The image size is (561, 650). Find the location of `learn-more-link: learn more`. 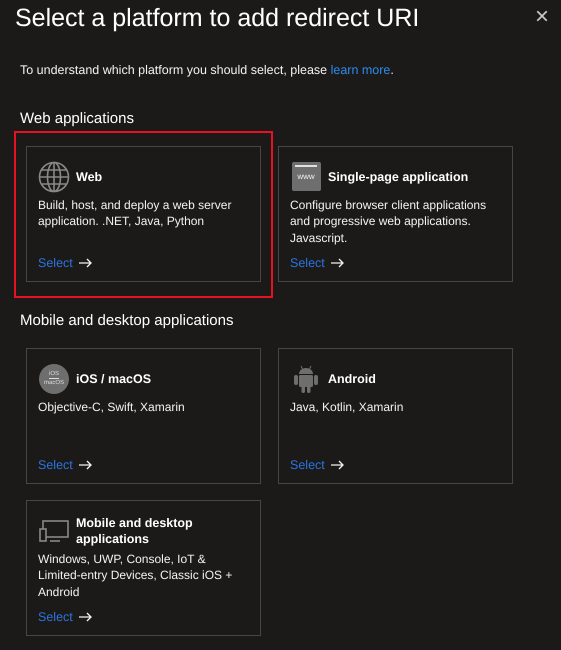

learn-more-link: learn more is located at coordinates (360, 70).